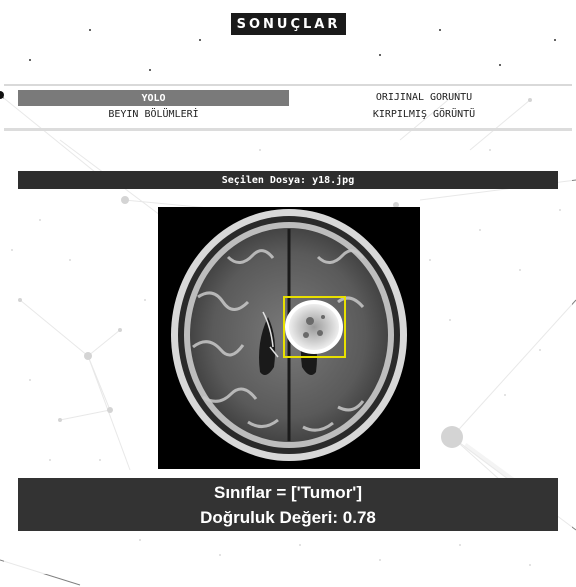 This screenshot has height=587, width=576. Describe the element at coordinates (424, 116) in the screenshot. I see `nav-item-kirpilmis-goruntu: KIRPILMIŞ GÖRÜNTÜ` at that location.